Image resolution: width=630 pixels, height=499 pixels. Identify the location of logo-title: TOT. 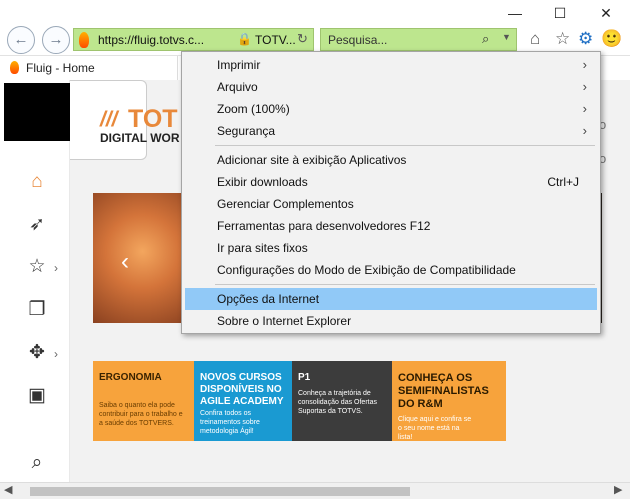
(153, 119).